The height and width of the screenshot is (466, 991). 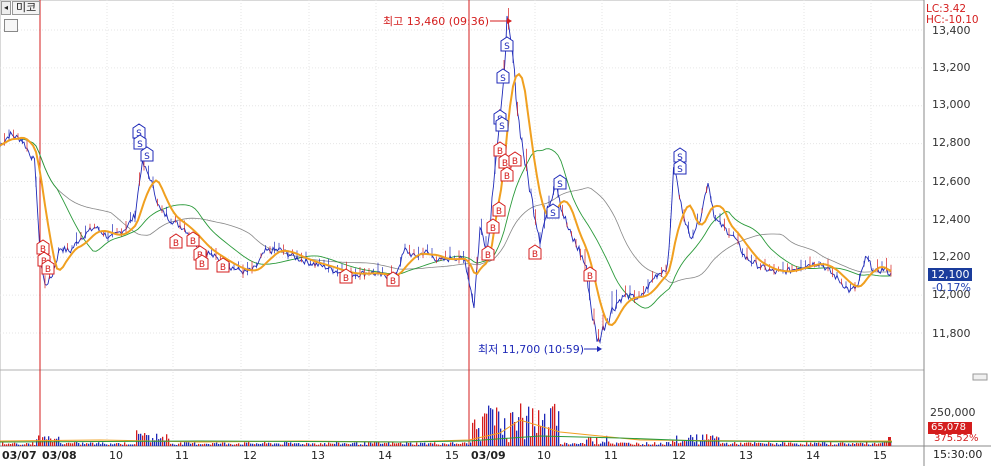 I want to click on current-price-badge: 12,100, so click(x=950, y=274).